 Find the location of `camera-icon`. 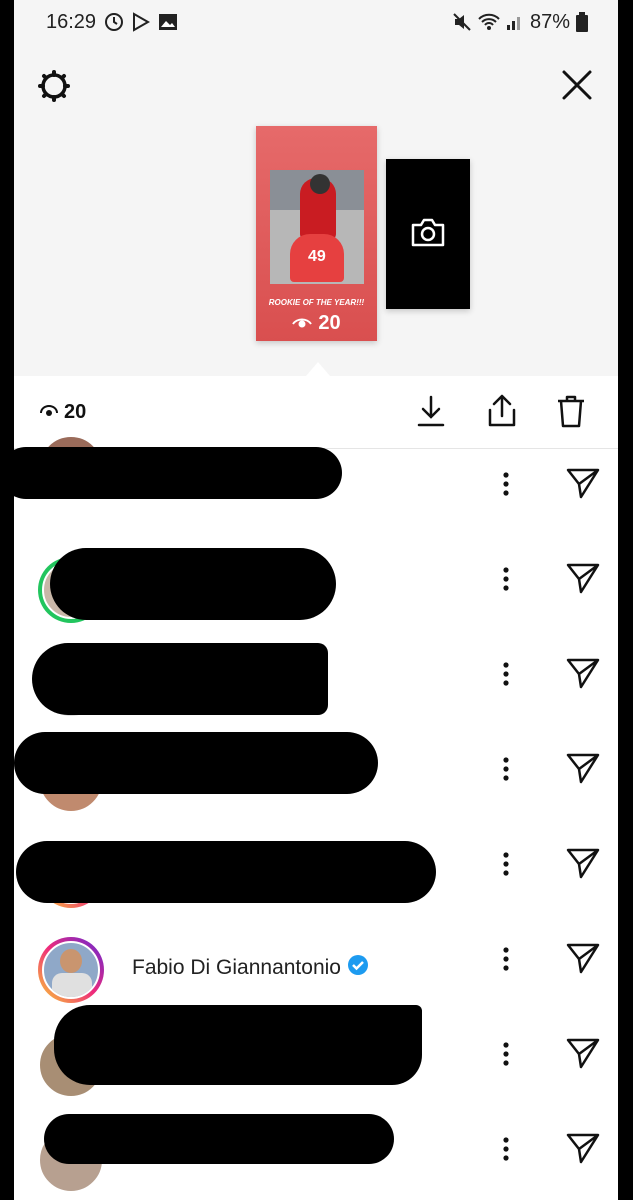

camera-icon is located at coordinates (428, 234).